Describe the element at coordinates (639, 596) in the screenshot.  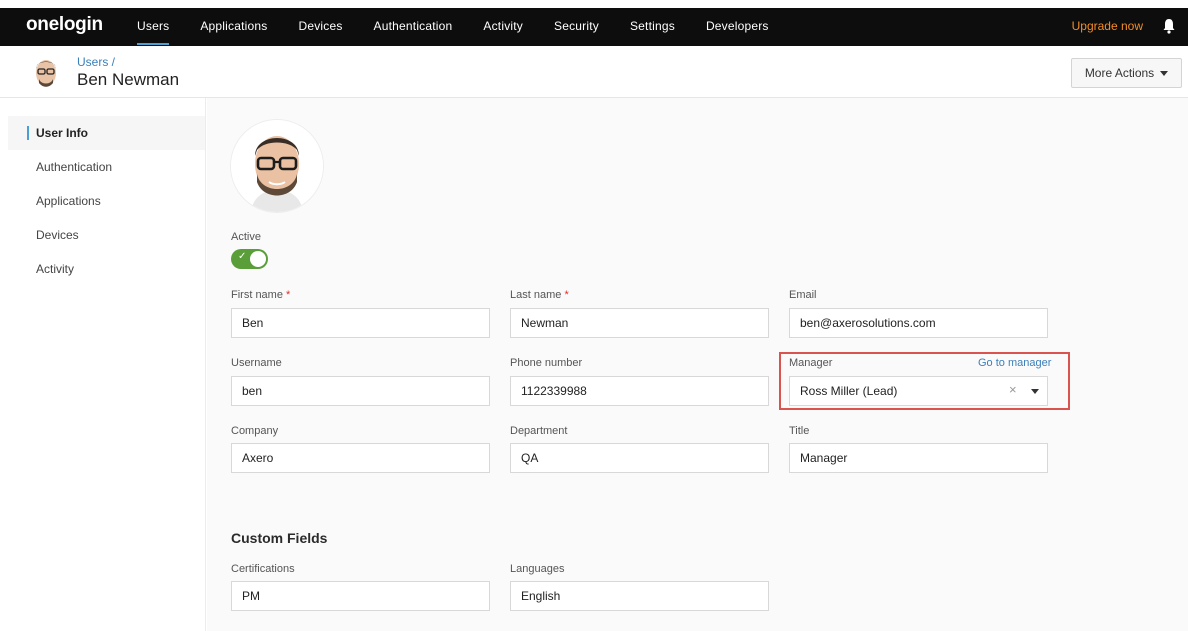
I see `languages-input: English` at that location.